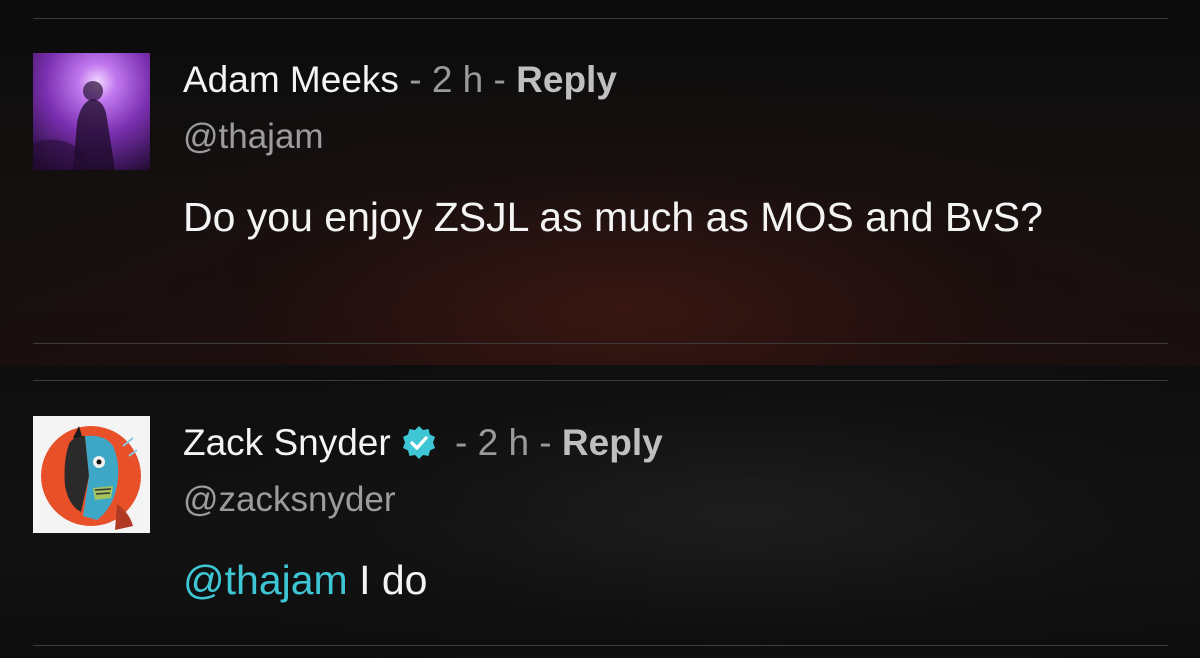 This screenshot has width=1200, height=658. I want to click on author-name: Adam Meeks, so click(291, 80).